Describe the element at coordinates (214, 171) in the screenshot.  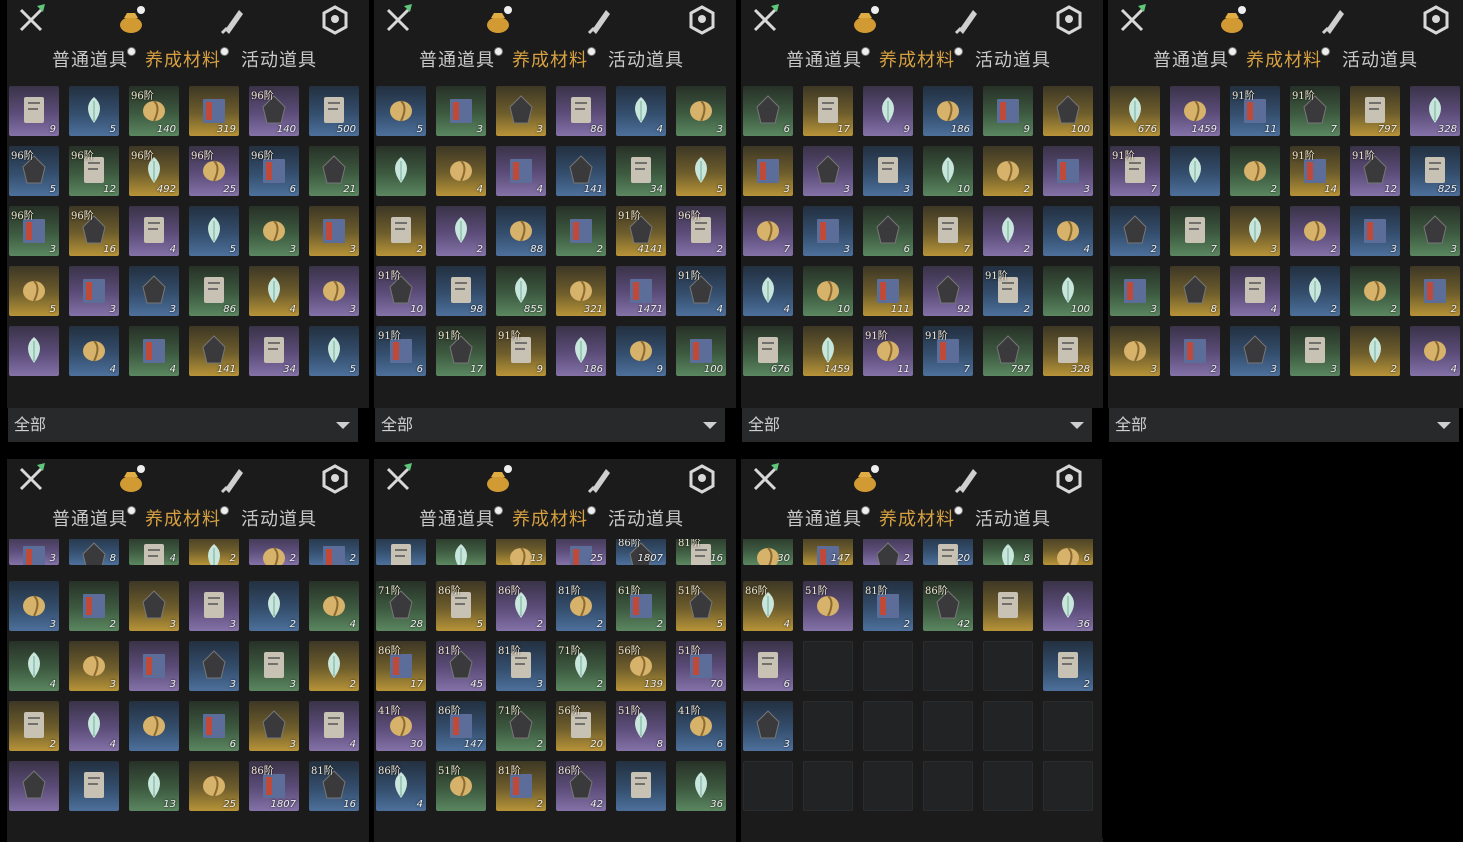
I see `item-slot: 96阶 25` at that location.